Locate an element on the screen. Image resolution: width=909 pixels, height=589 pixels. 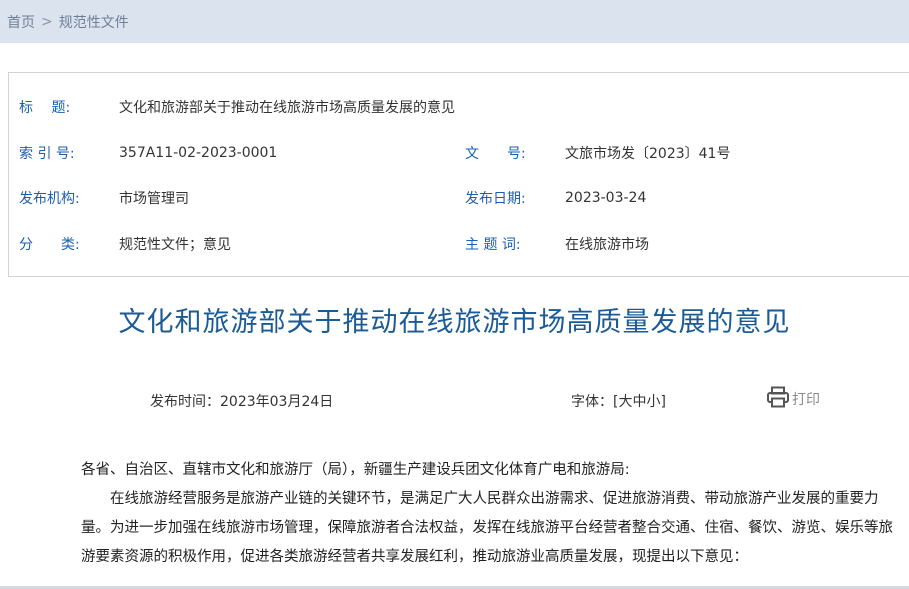
document-title: 文化和旅游部关于推动在线旅游市场高质量发展的意见 is located at coordinates (454, 322).